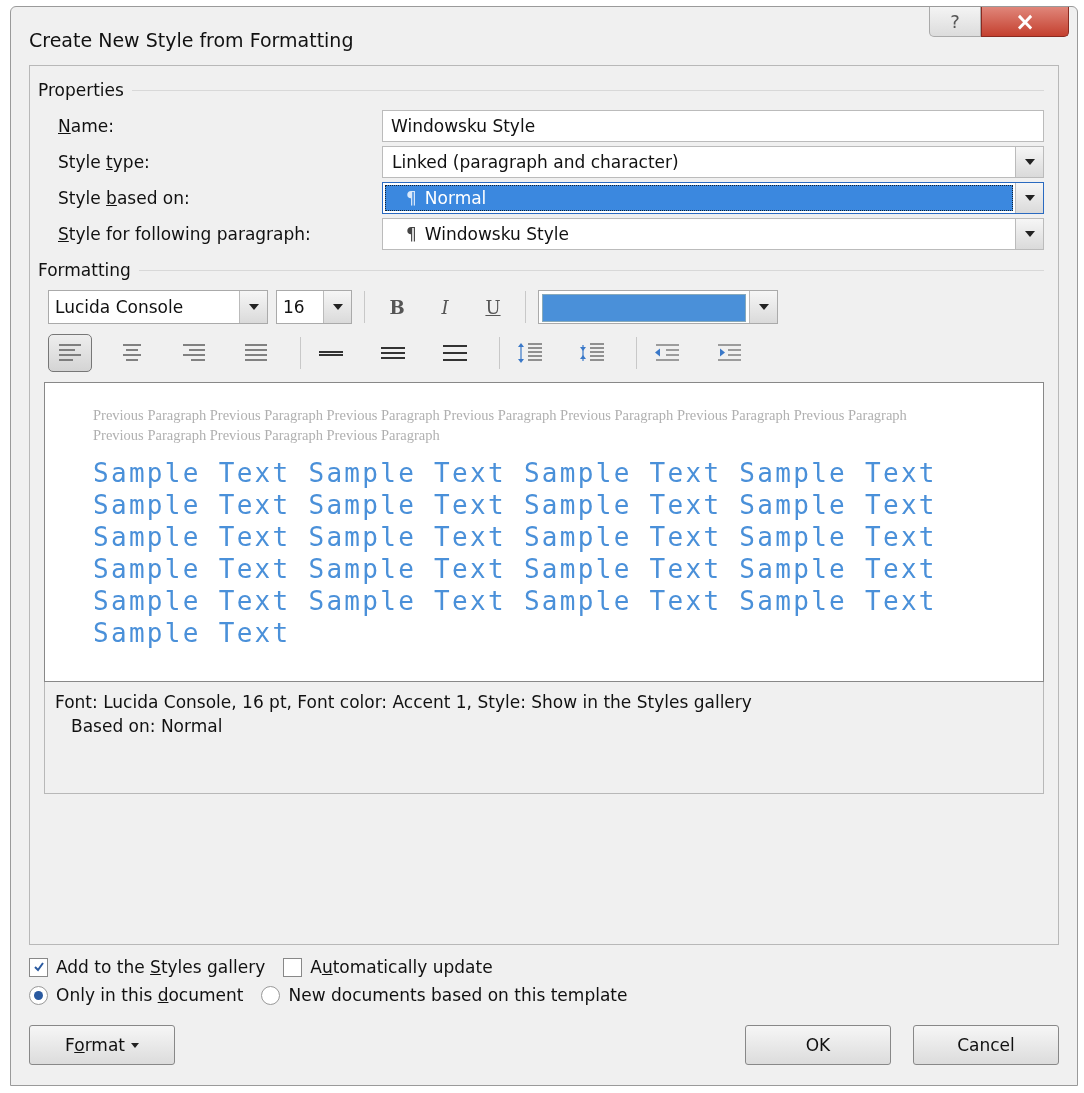 This screenshot has height=1093, width=1084. Describe the element at coordinates (515, 553) in the screenshot. I see `sample-text: Sample Text Sample Text Sample Text Sample Text Sample Text Sample Text Sample Text Sample Text Sample Text Sample Text Sample Text Sample Text Sample Text Sample Text Sample Text Sample Text Sample Text Sample Text Sample Text Sample Text Sample Text` at that location.